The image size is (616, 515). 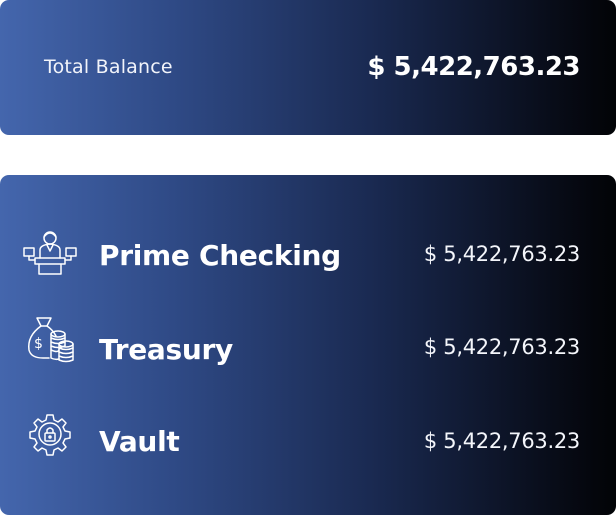 I want to click on account-row-vault: Vault $ 5,422,763.23, so click(x=308, y=440).